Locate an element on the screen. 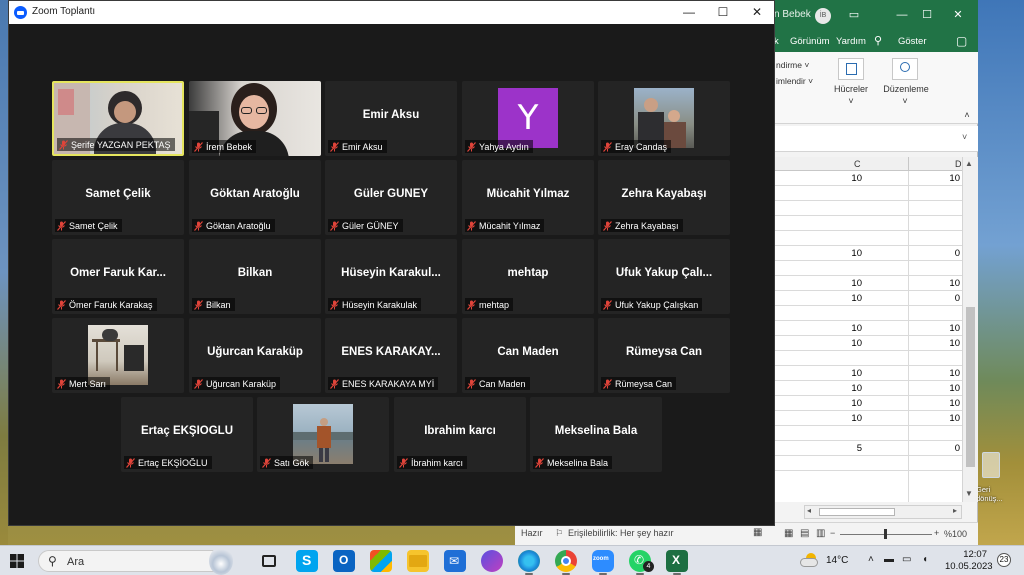  weather-icon is located at coordinates (811, 560).